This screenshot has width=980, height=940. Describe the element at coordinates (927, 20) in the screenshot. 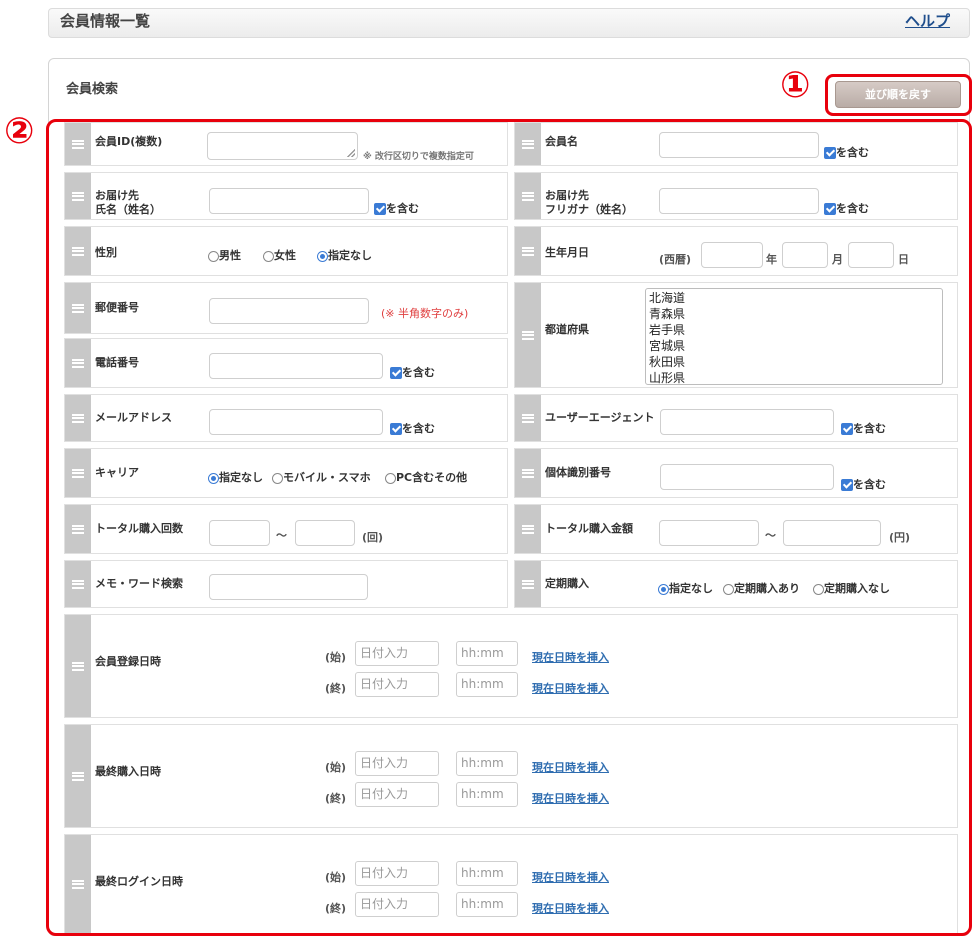

I see `help-link: ヘルプ` at that location.